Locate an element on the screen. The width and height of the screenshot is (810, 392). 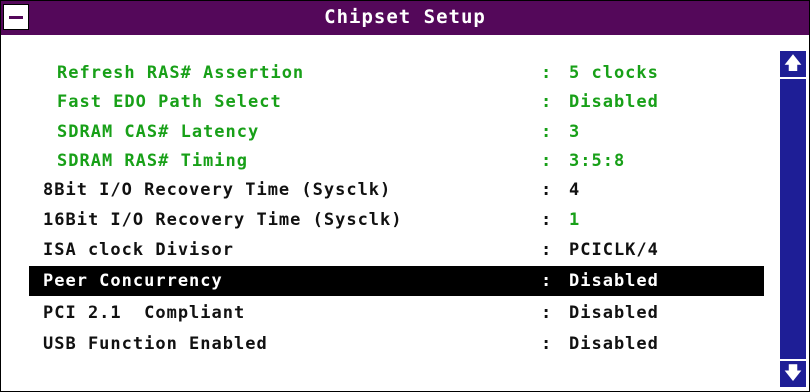
setting-row: SDRAM RAS# Timing:3:5:8 is located at coordinates (396, 161).